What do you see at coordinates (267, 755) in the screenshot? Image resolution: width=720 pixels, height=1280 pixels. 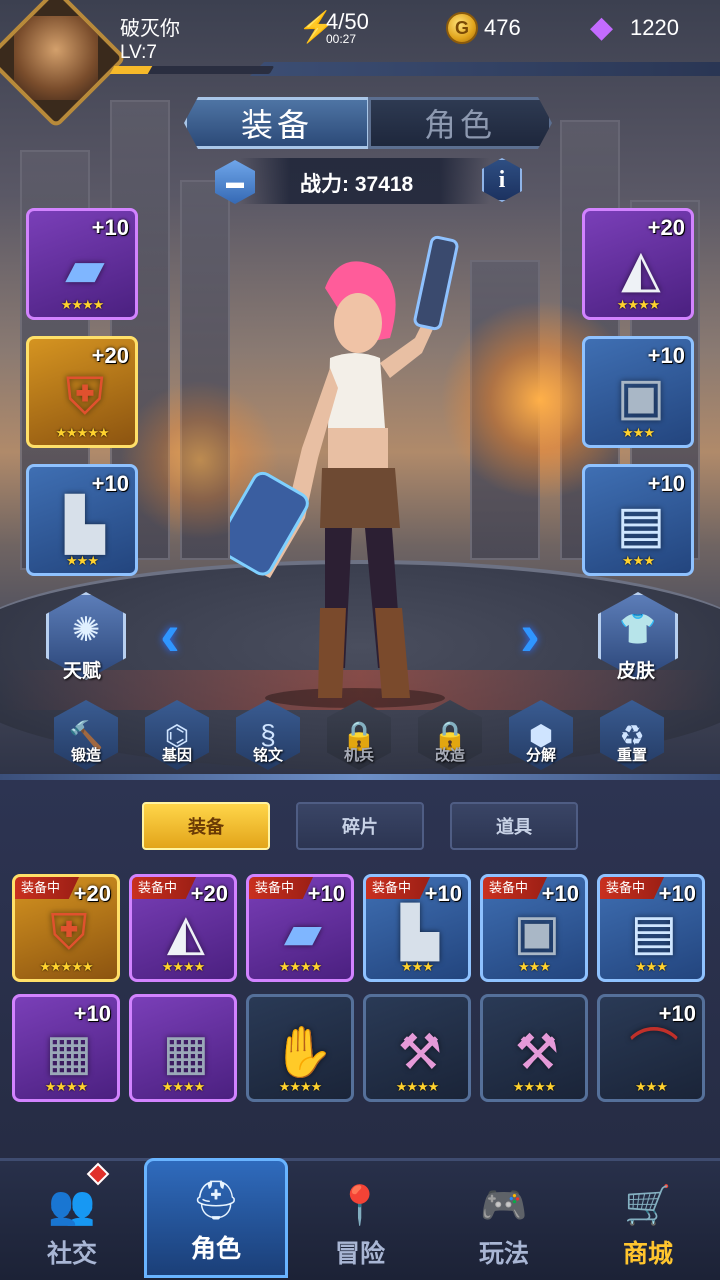 I see `action-label: 铭文` at bounding box center [267, 755].